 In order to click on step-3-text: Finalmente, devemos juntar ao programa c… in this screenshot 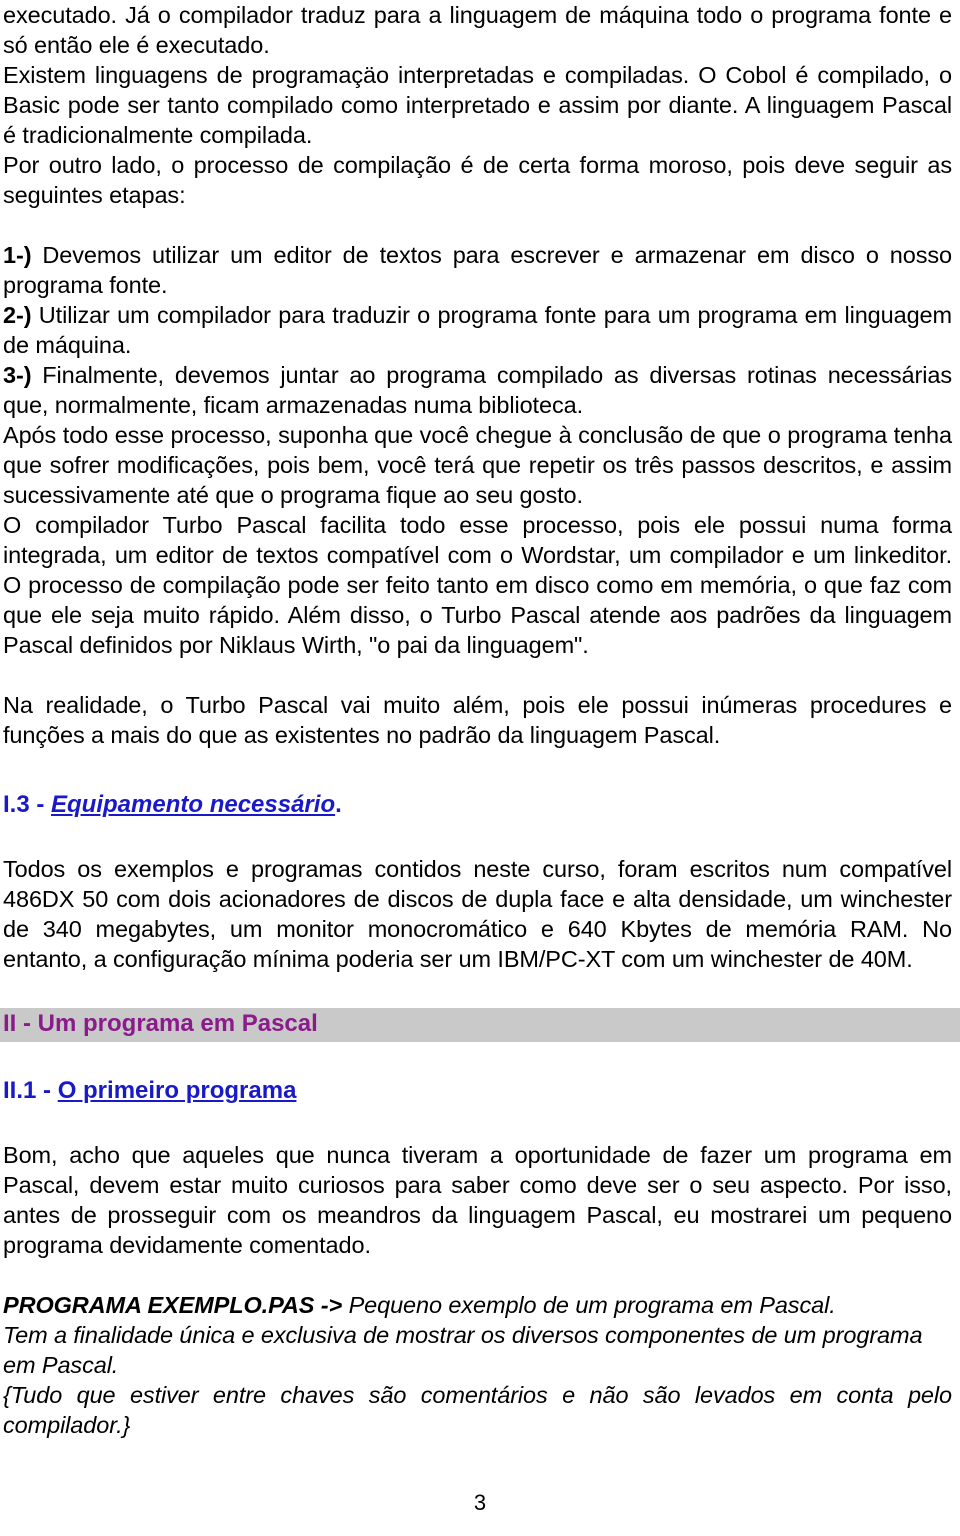, I will do `click(477, 390)`.